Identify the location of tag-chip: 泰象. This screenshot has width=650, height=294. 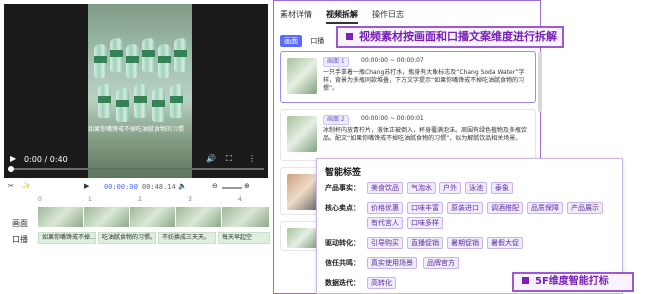
(502, 188).